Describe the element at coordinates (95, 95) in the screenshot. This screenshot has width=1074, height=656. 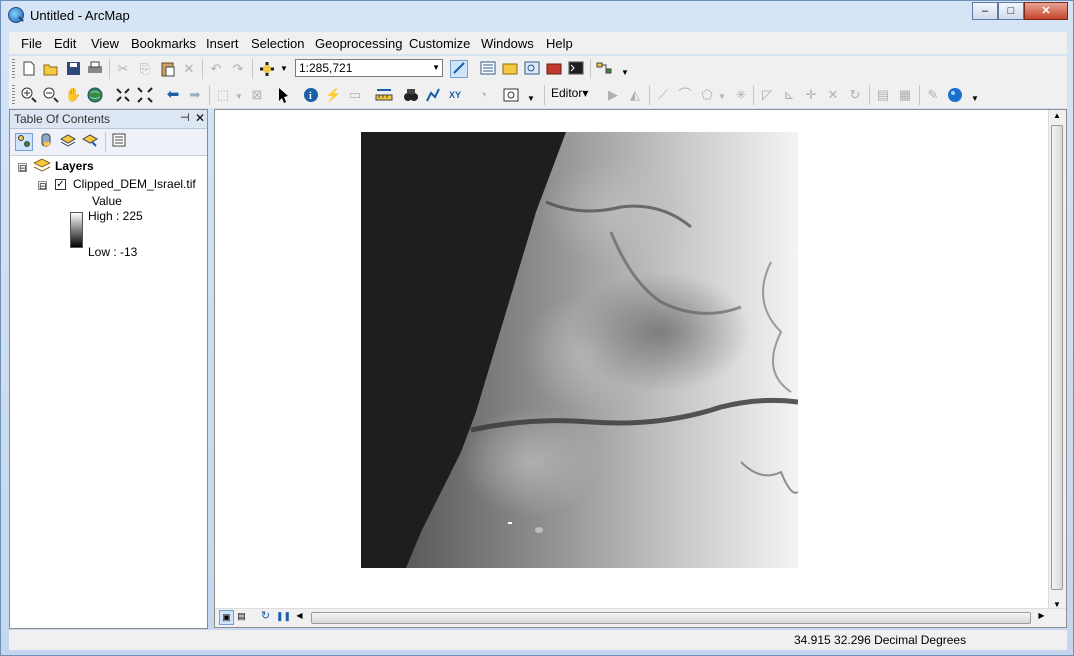
I see `full-extent-icon` at that location.